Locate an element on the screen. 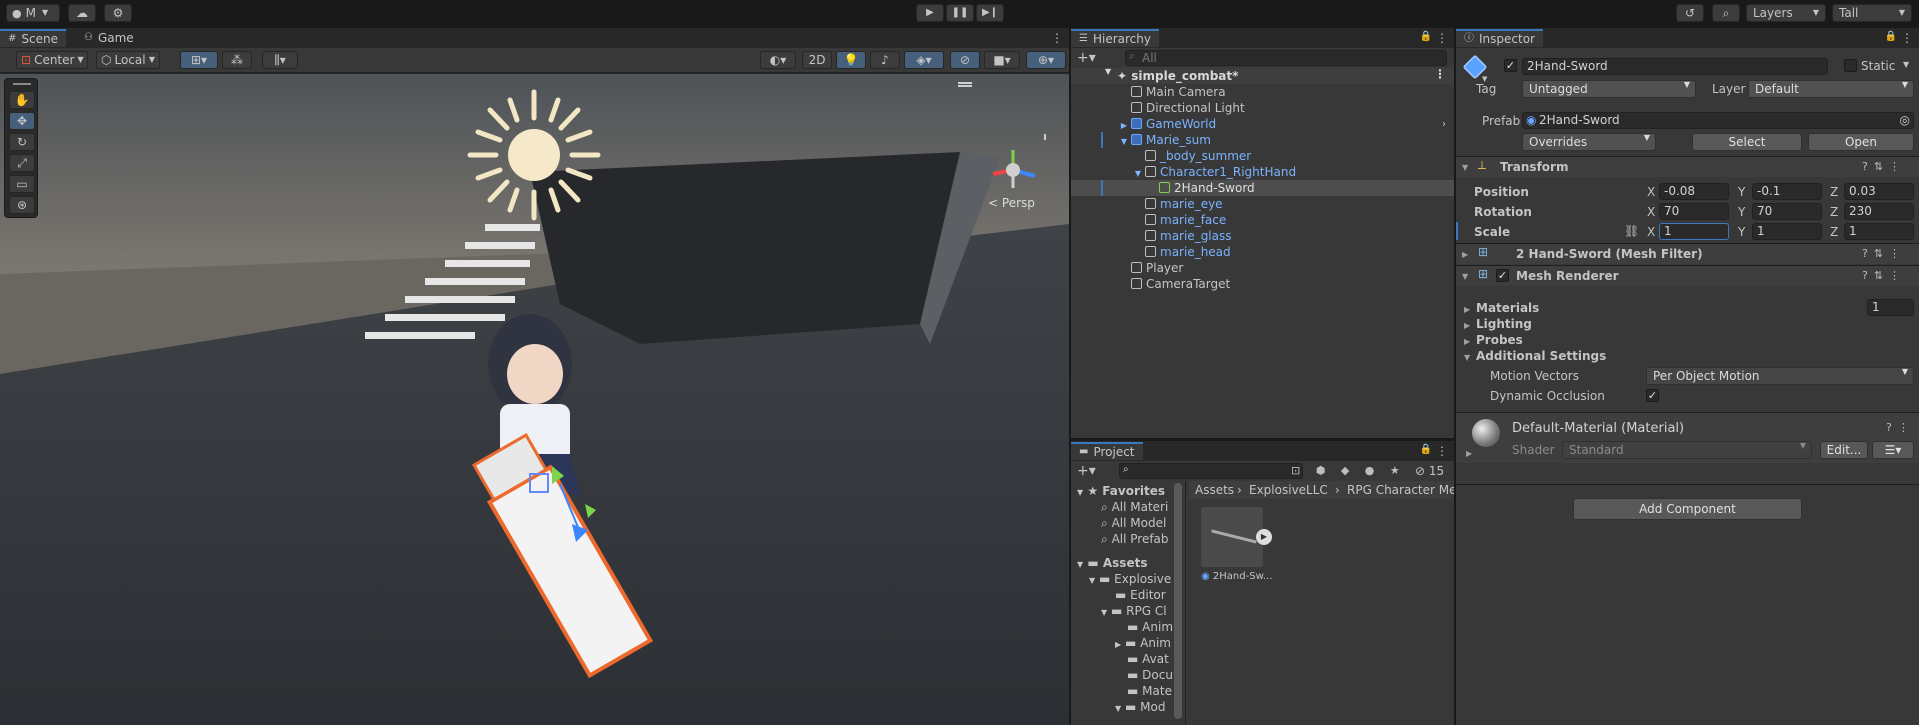  hierarchy-item-marie-head: marie_head is located at coordinates (1188, 252).